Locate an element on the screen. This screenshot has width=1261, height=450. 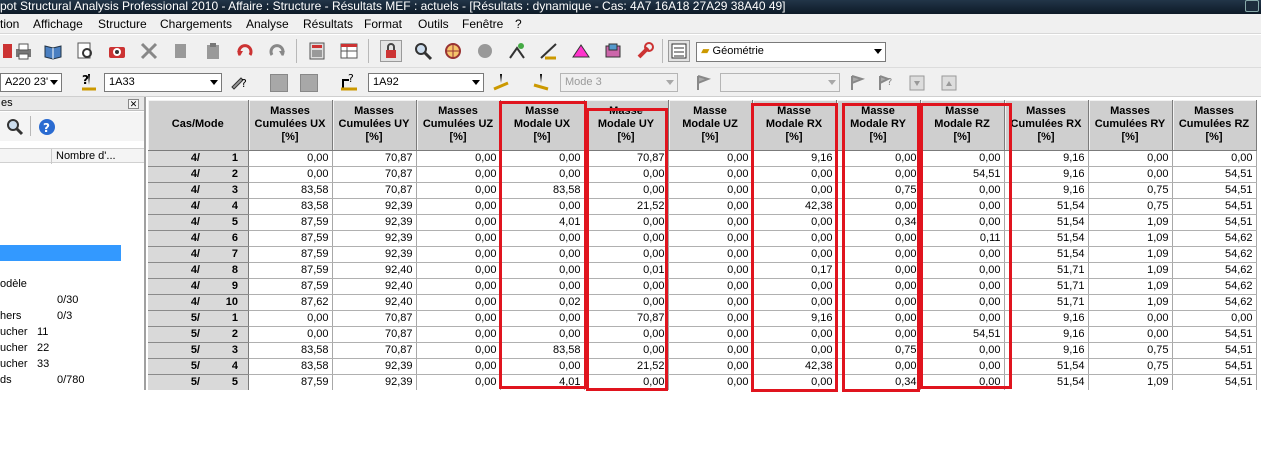
column-header: Masse Modale RX [%] is located at coordinates (794, 125).